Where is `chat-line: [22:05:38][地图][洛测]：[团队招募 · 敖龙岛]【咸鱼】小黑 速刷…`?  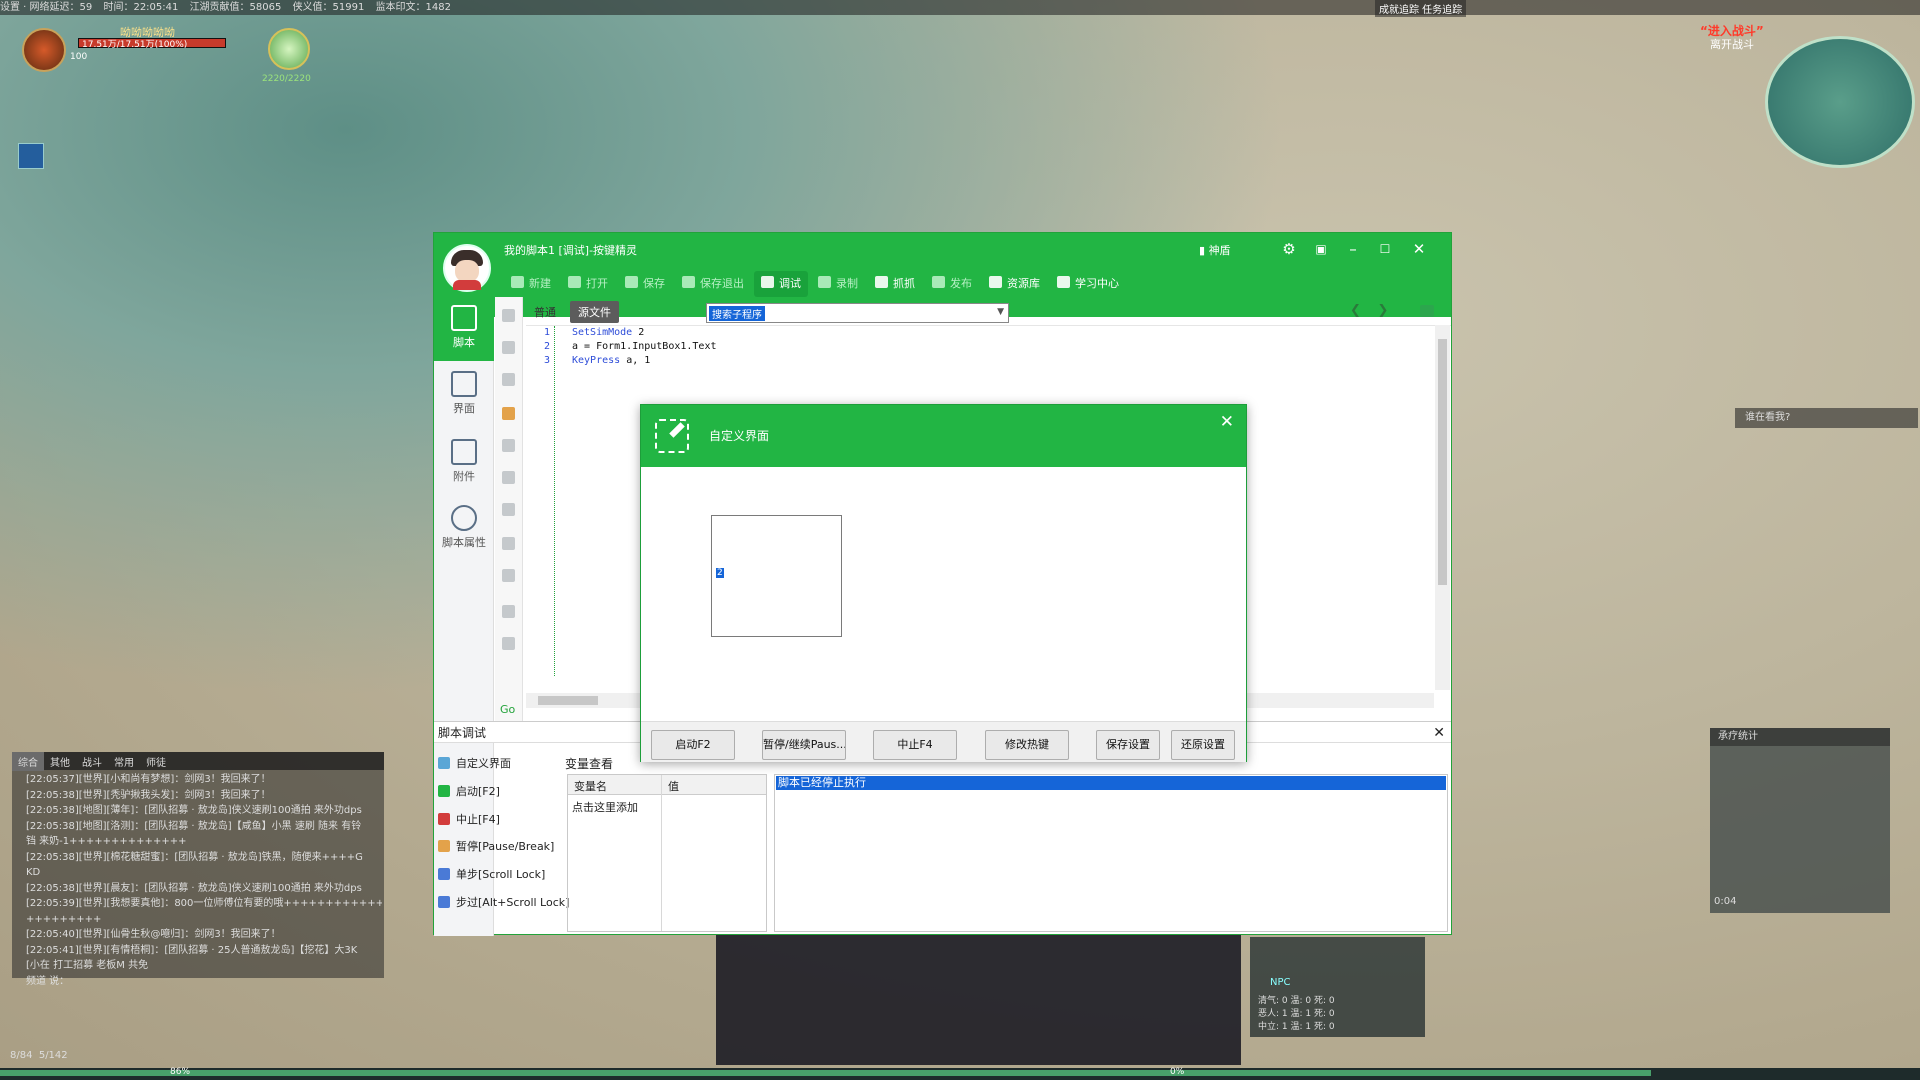
chat-line: [22:05:38][地图][洛测]：[团队招募 · 敖龙岛]【咸鱼】小黑 速刷… is located at coordinates (204, 827).